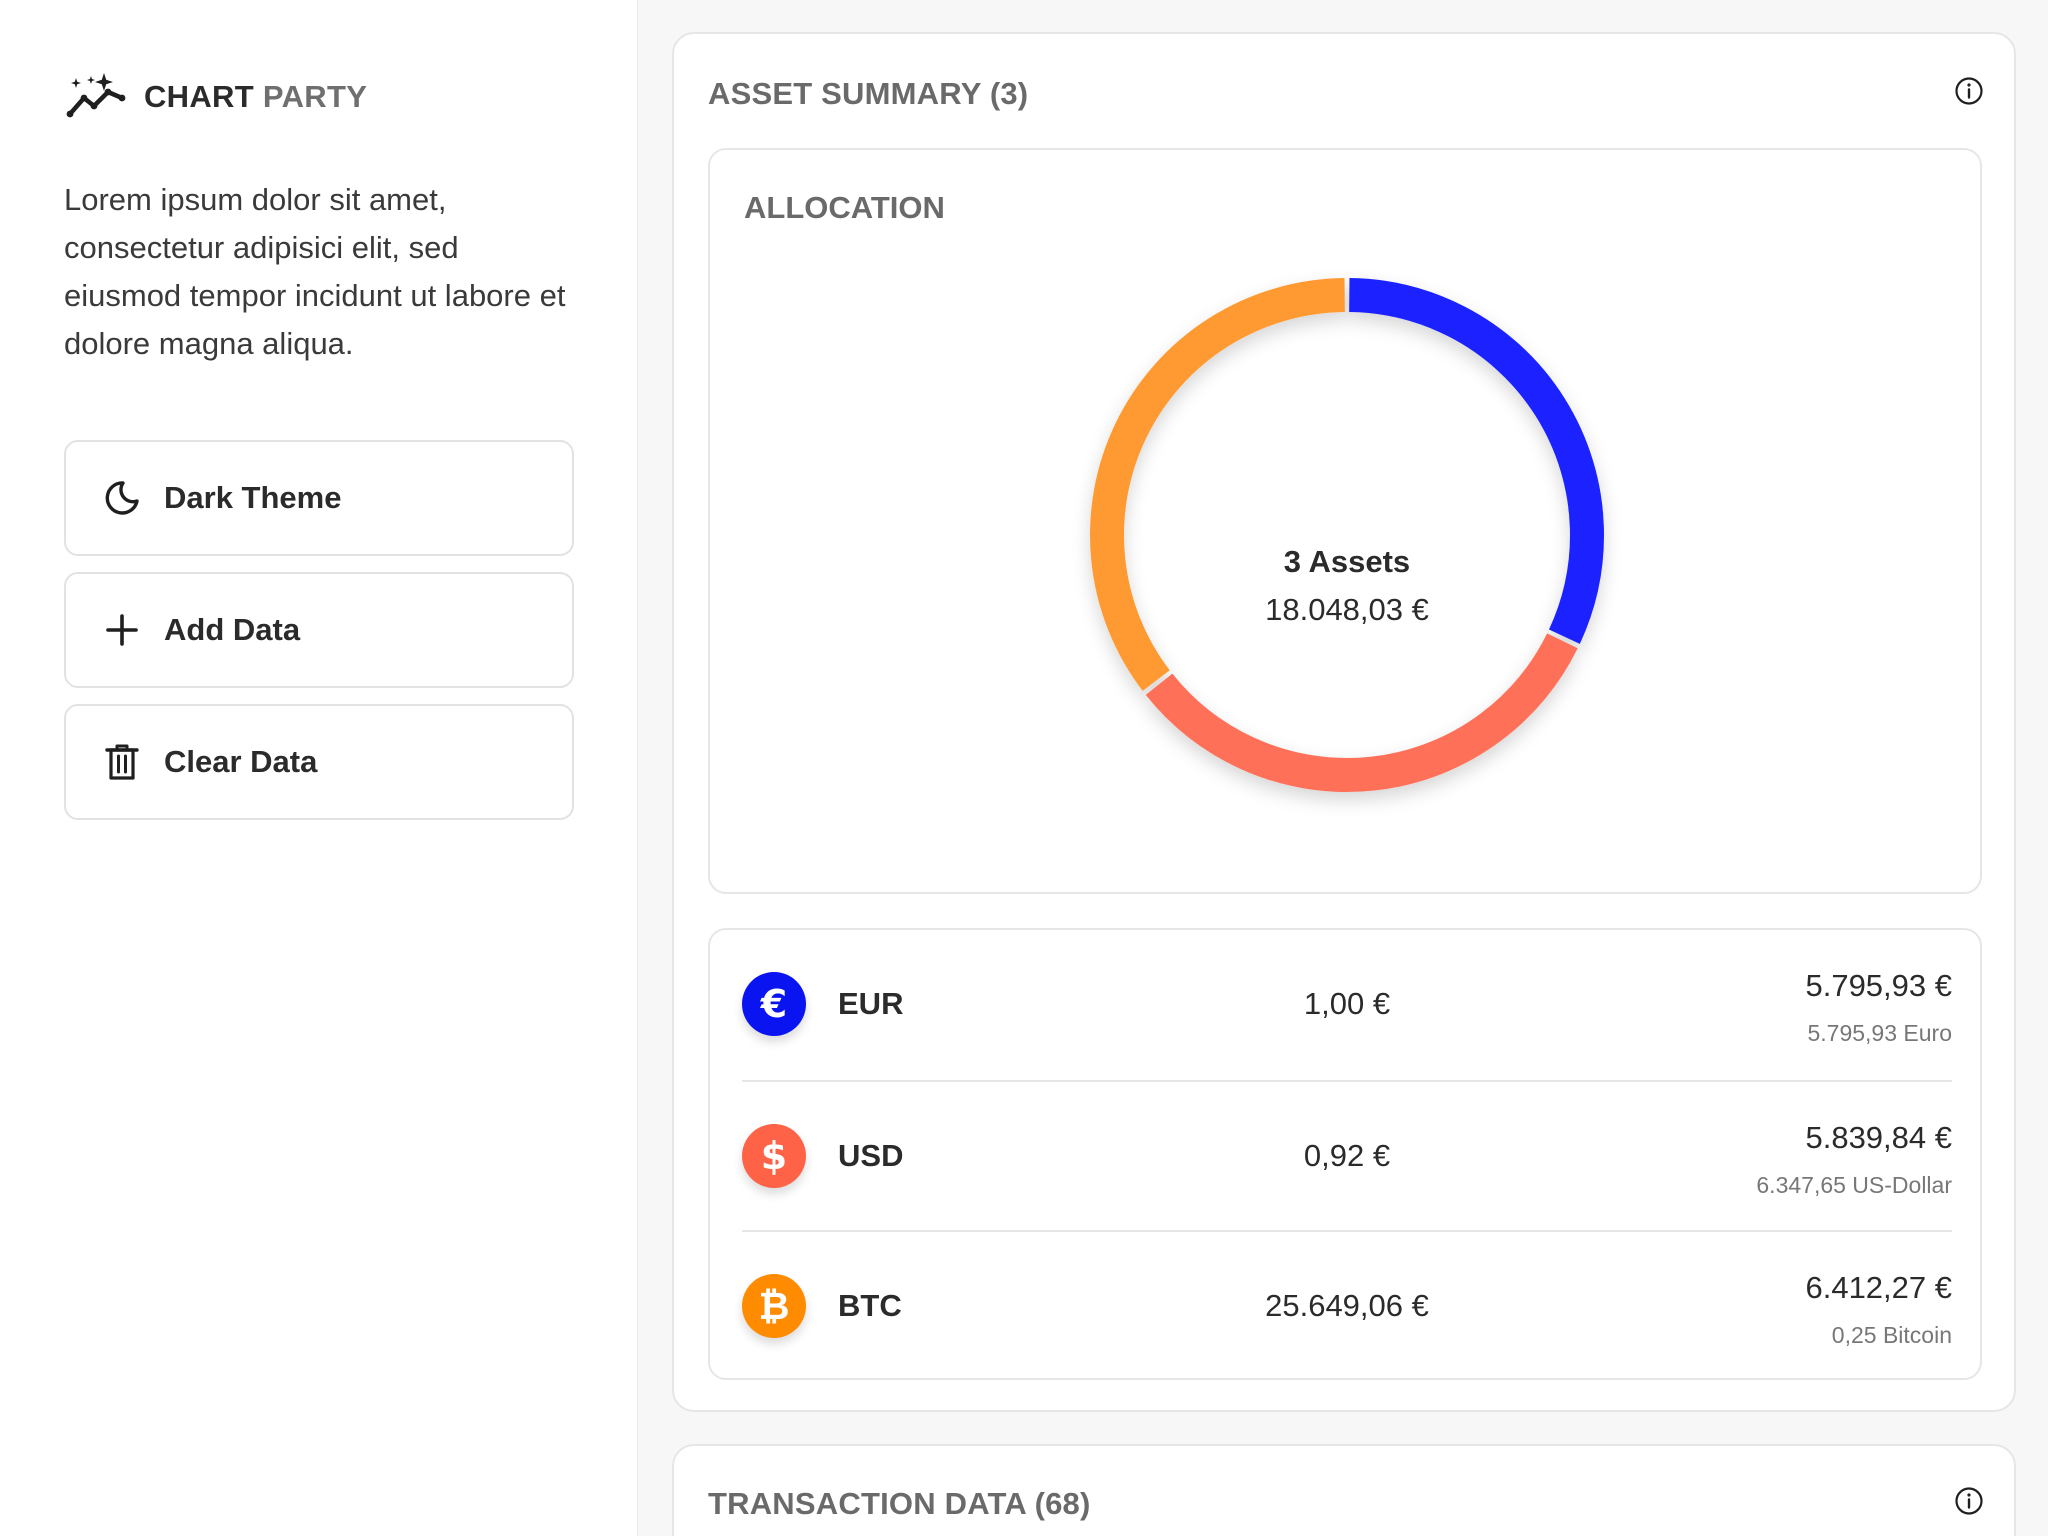 This screenshot has height=1536, width=2048. What do you see at coordinates (311, 96) in the screenshot?
I see `brand-name-second: PARTY` at bounding box center [311, 96].